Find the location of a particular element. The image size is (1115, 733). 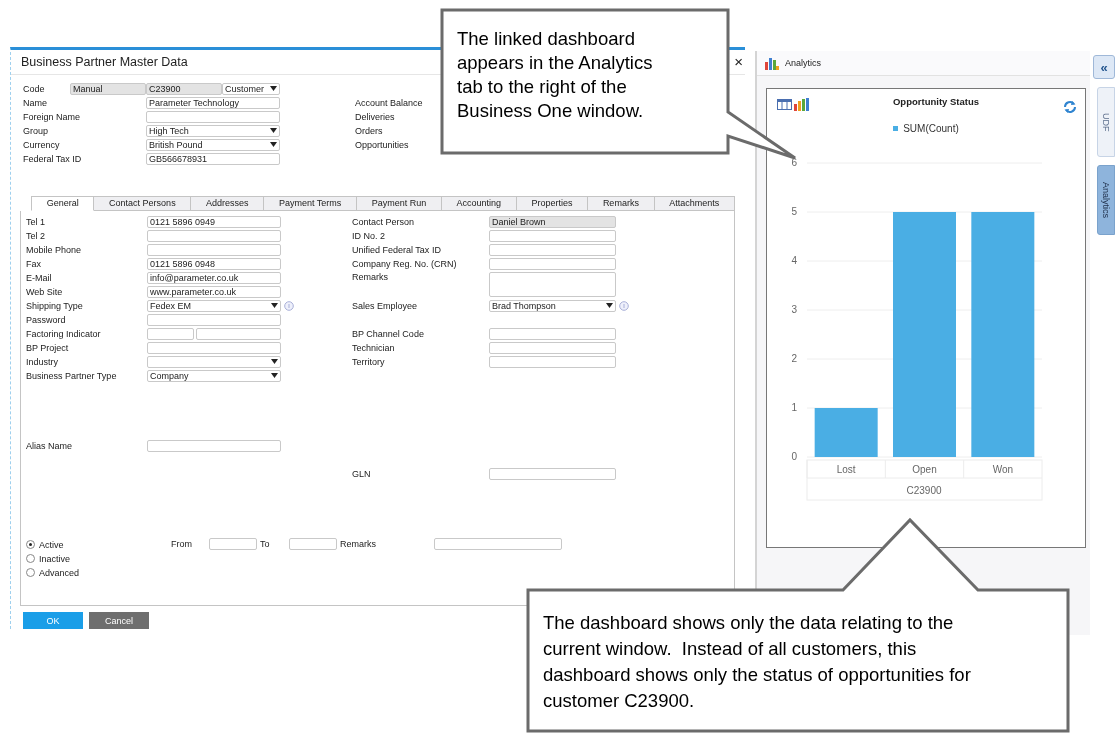

category-label: Open is located at coordinates (924, 469).